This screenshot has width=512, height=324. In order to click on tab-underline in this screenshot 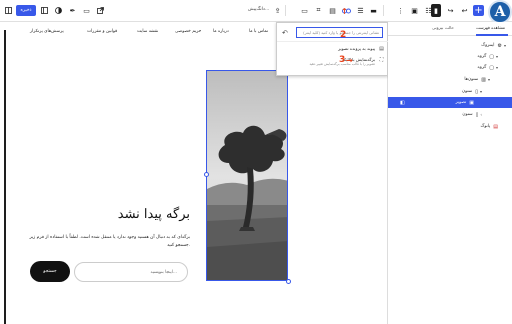, I will do `click(492, 35)`.